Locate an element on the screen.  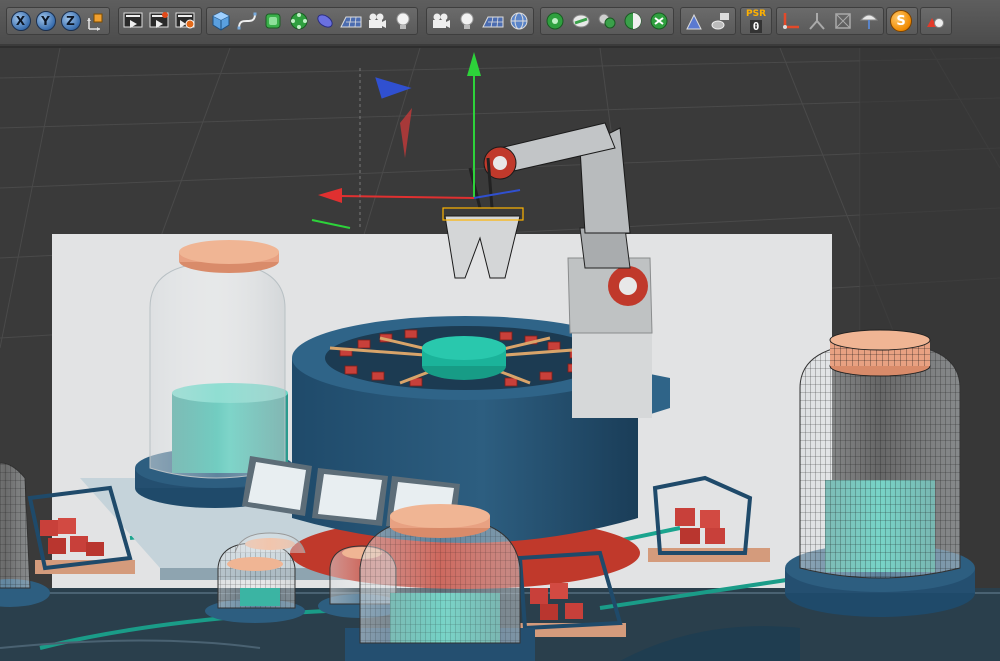
spline-pen-icon is located at coordinates (247, 21).